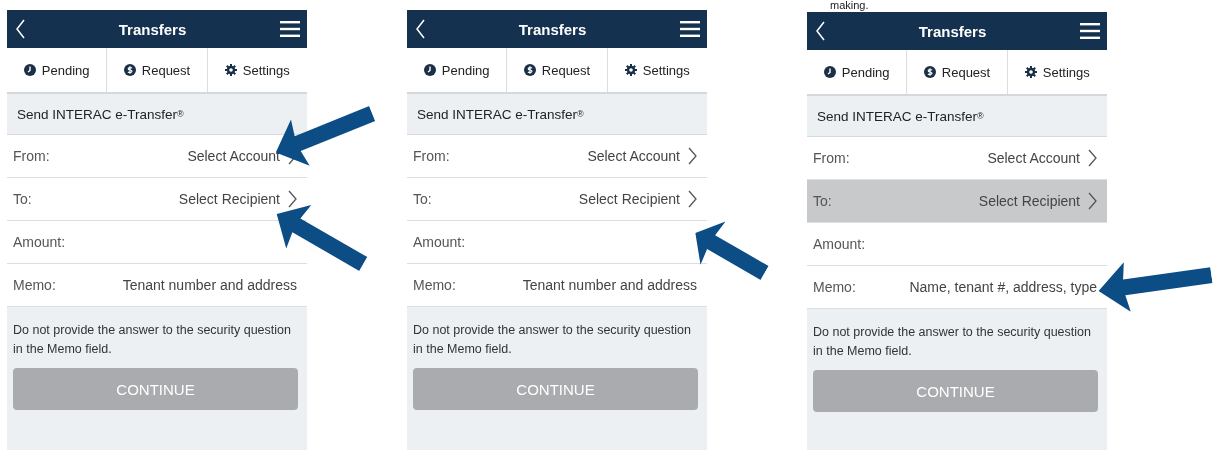  What do you see at coordinates (1003, 287) in the screenshot?
I see `field-value: Name, tenant #, address, type` at bounding box center [1003, 287].